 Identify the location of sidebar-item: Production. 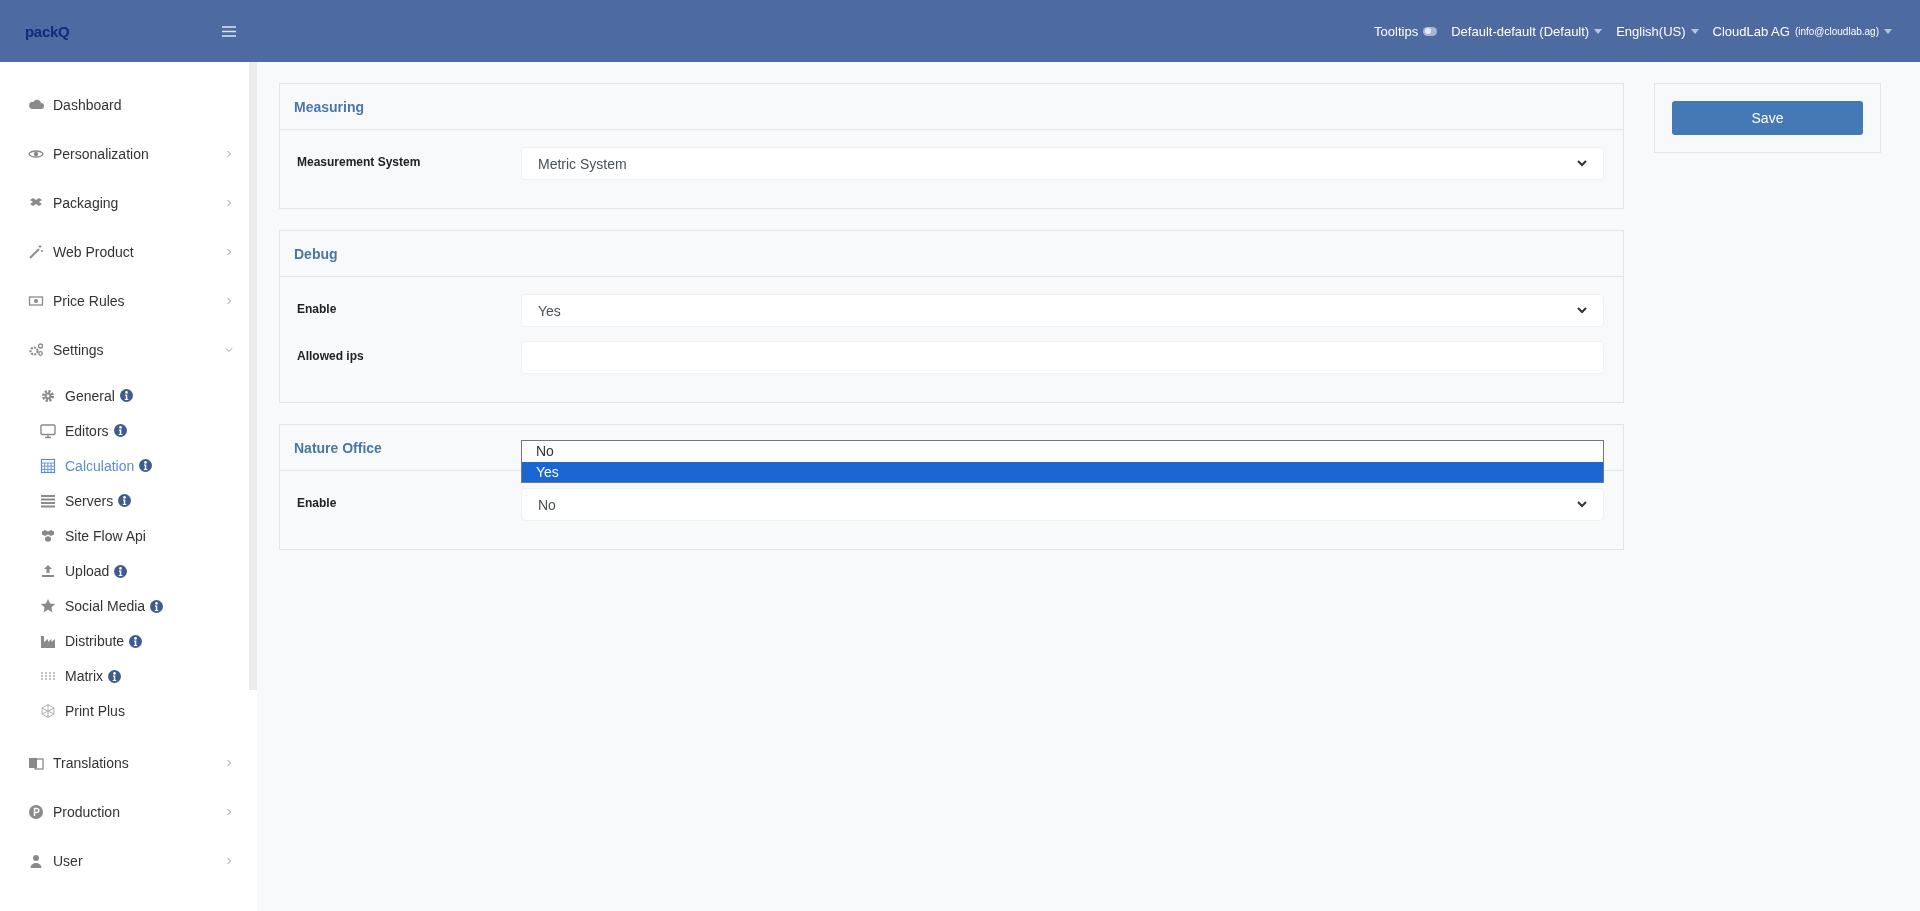
(124, 812).